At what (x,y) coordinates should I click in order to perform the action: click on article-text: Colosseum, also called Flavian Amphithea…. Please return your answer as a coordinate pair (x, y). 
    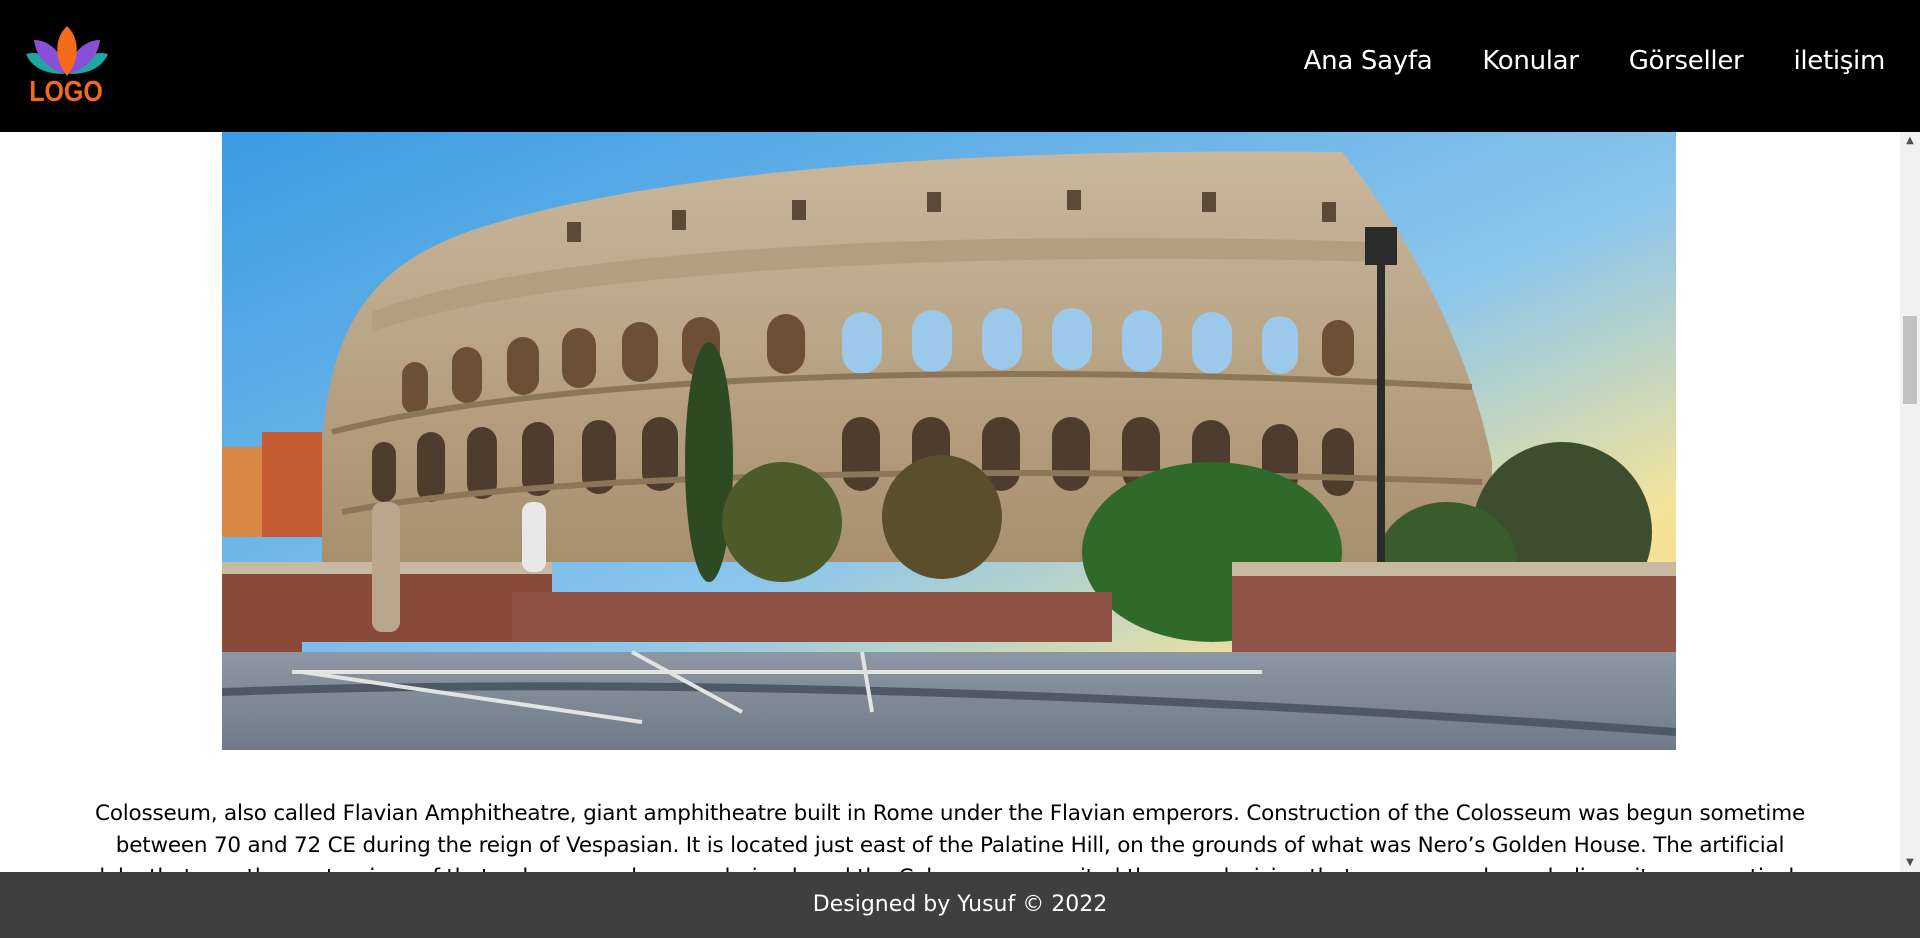
    Looking at the image, I should click on (950, 836).